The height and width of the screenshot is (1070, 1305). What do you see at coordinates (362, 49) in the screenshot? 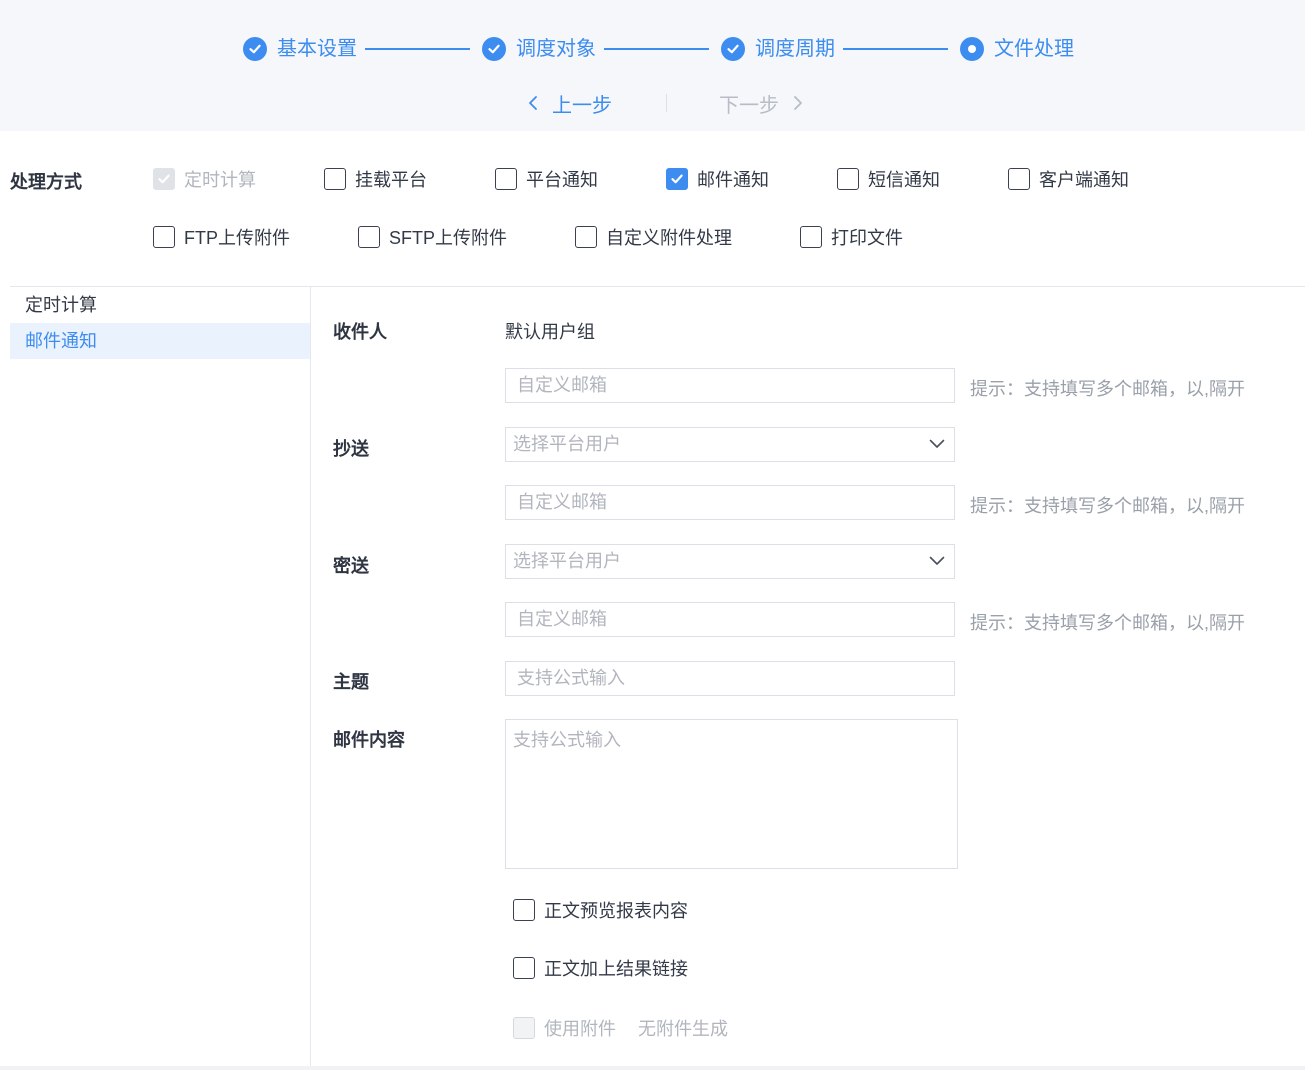
I see `step-basic-settings: 基本设置` at bounding box center [362, 49].